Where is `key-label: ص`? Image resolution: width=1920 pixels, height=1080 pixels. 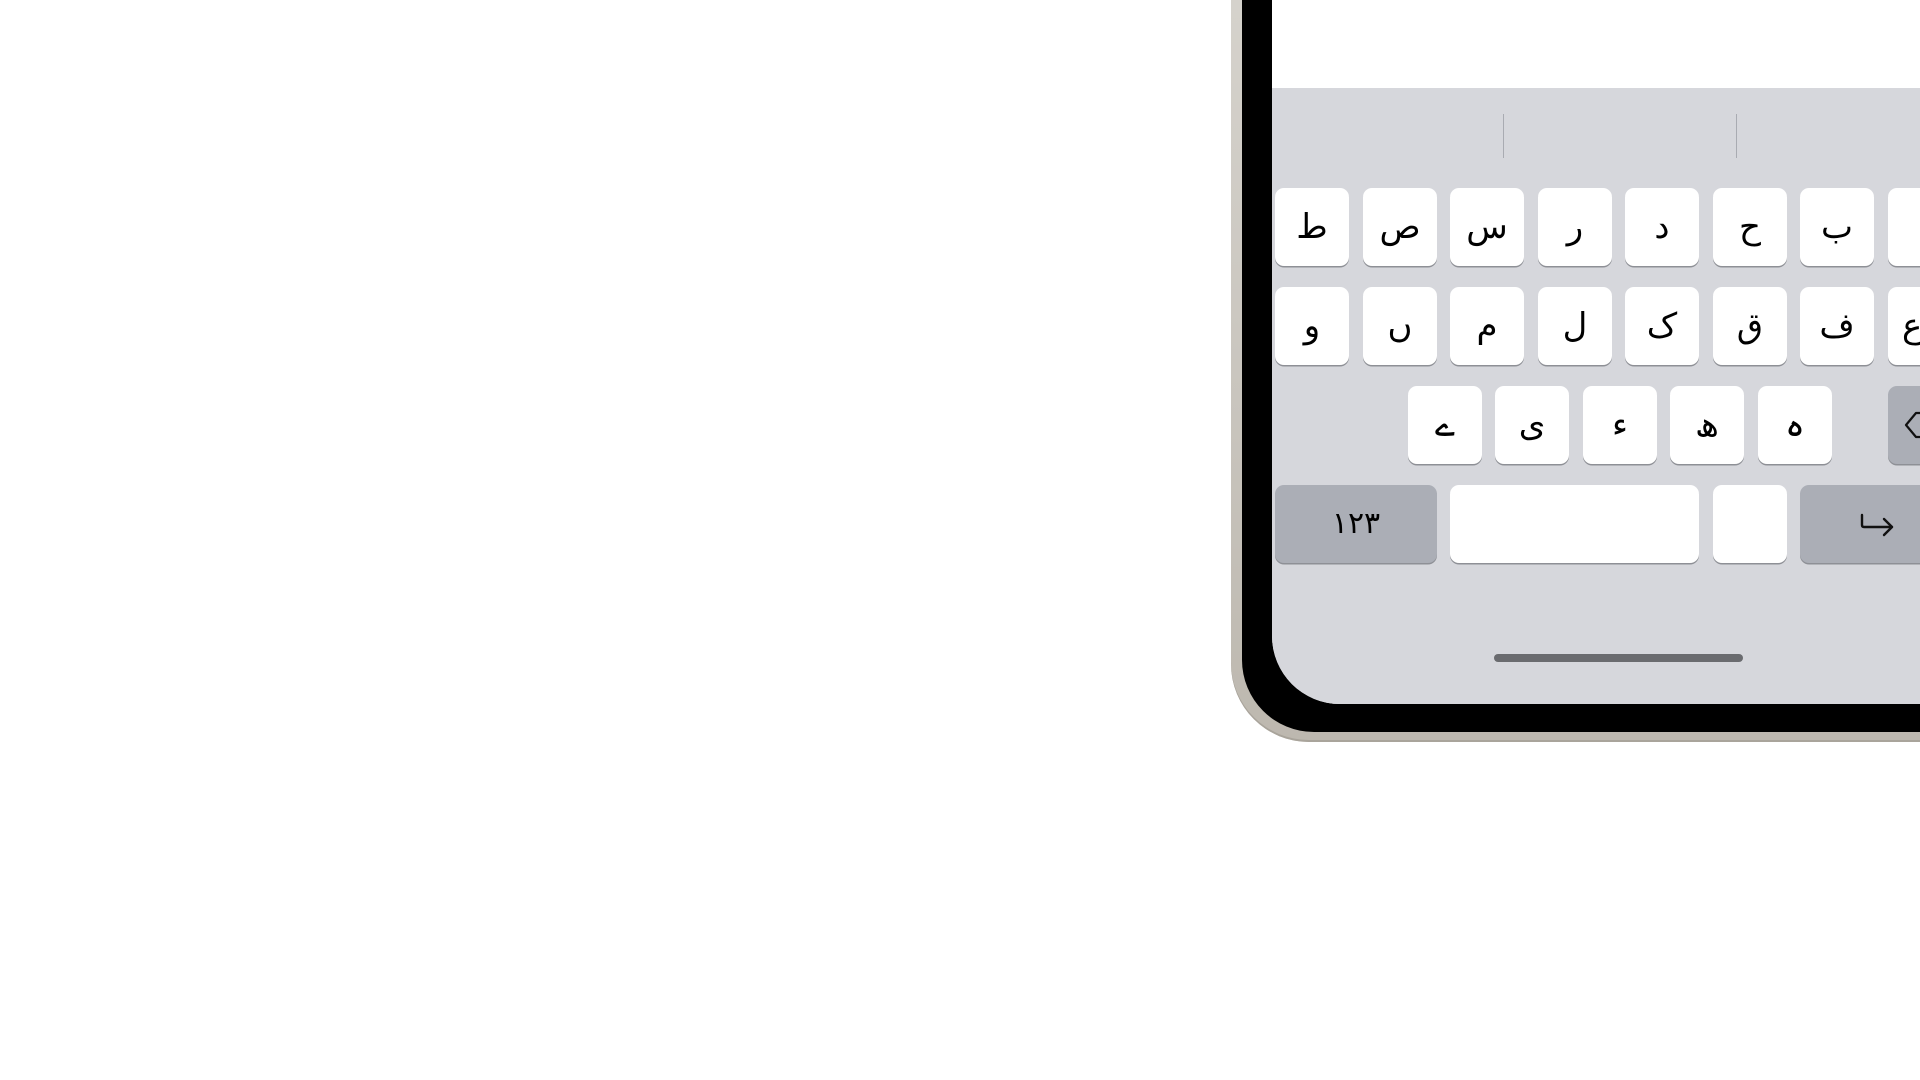 key-label: ص is located at coordinates (1400, 227).